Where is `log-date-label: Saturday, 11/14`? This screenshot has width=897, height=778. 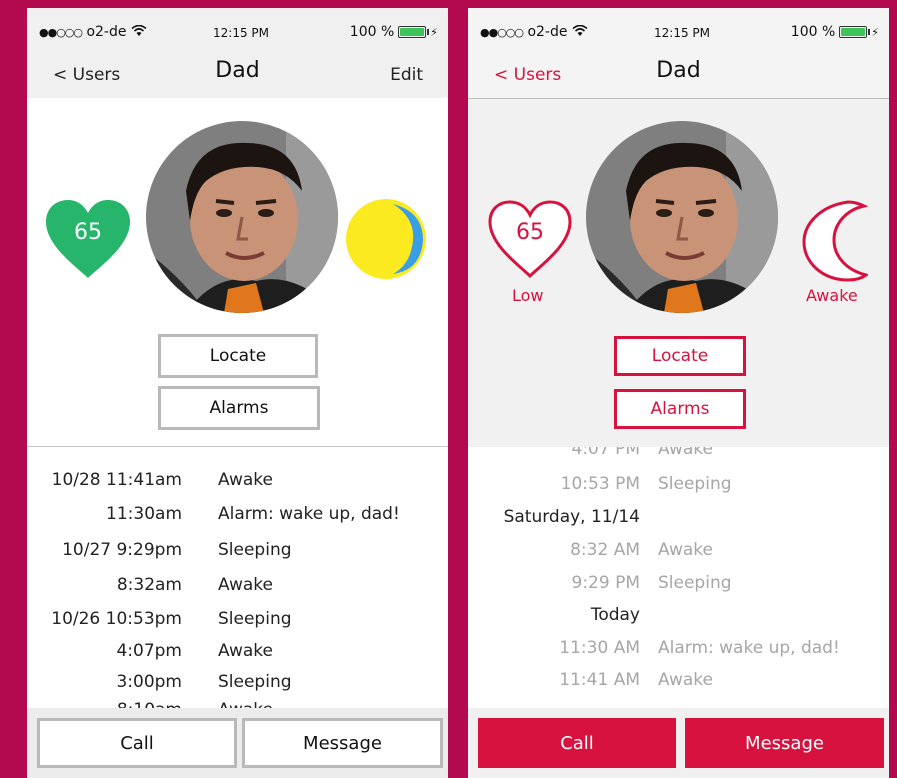 log-date-label: Saturday, 11/14 is located at coordinates (571, 517).